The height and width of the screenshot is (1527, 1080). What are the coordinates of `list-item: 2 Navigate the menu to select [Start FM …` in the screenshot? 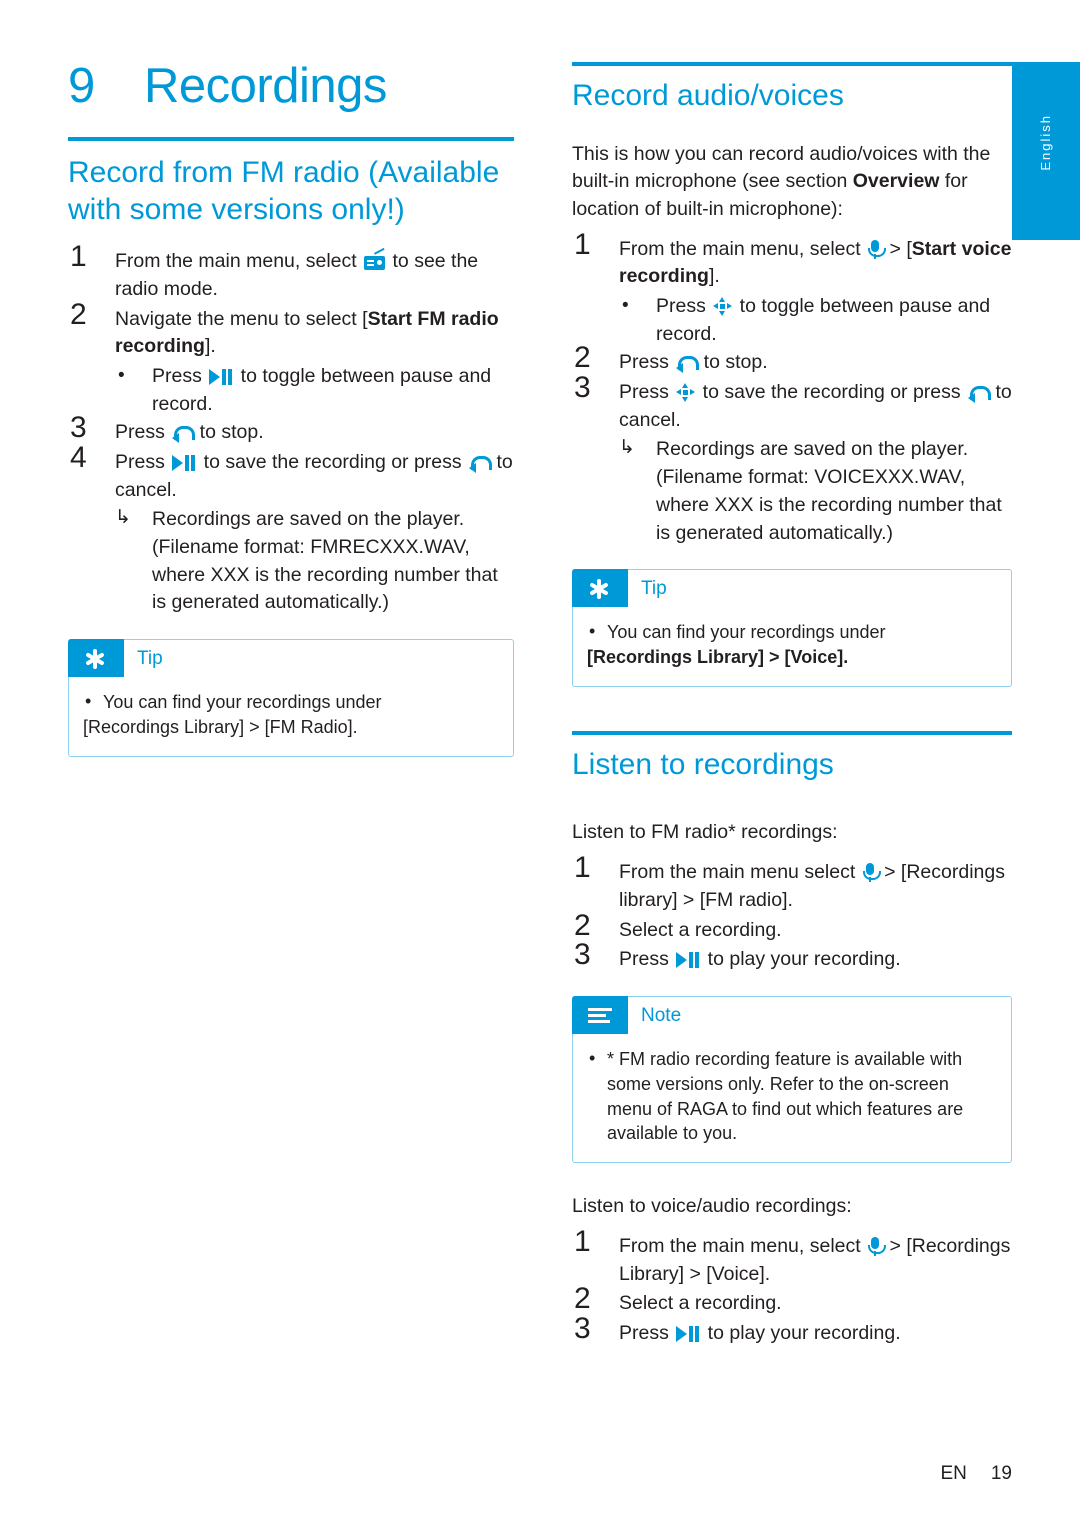 It's located at (291, 330).